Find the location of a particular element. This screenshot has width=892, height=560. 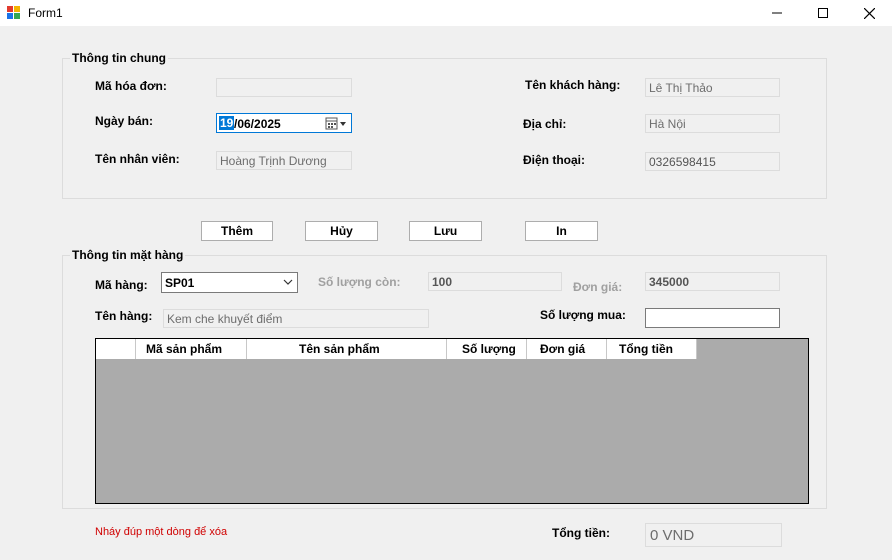

maximize-button is located at coordinates (823, 13).